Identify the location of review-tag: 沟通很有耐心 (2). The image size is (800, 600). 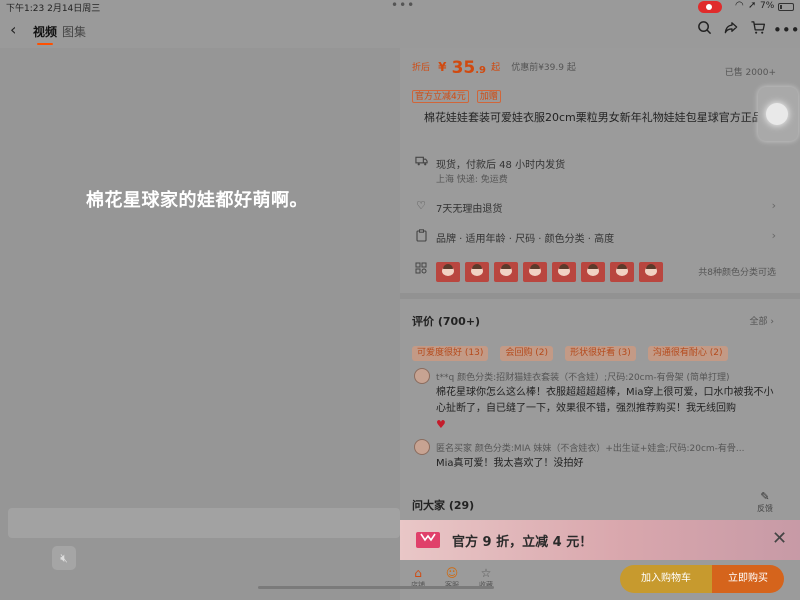
(687, 353).